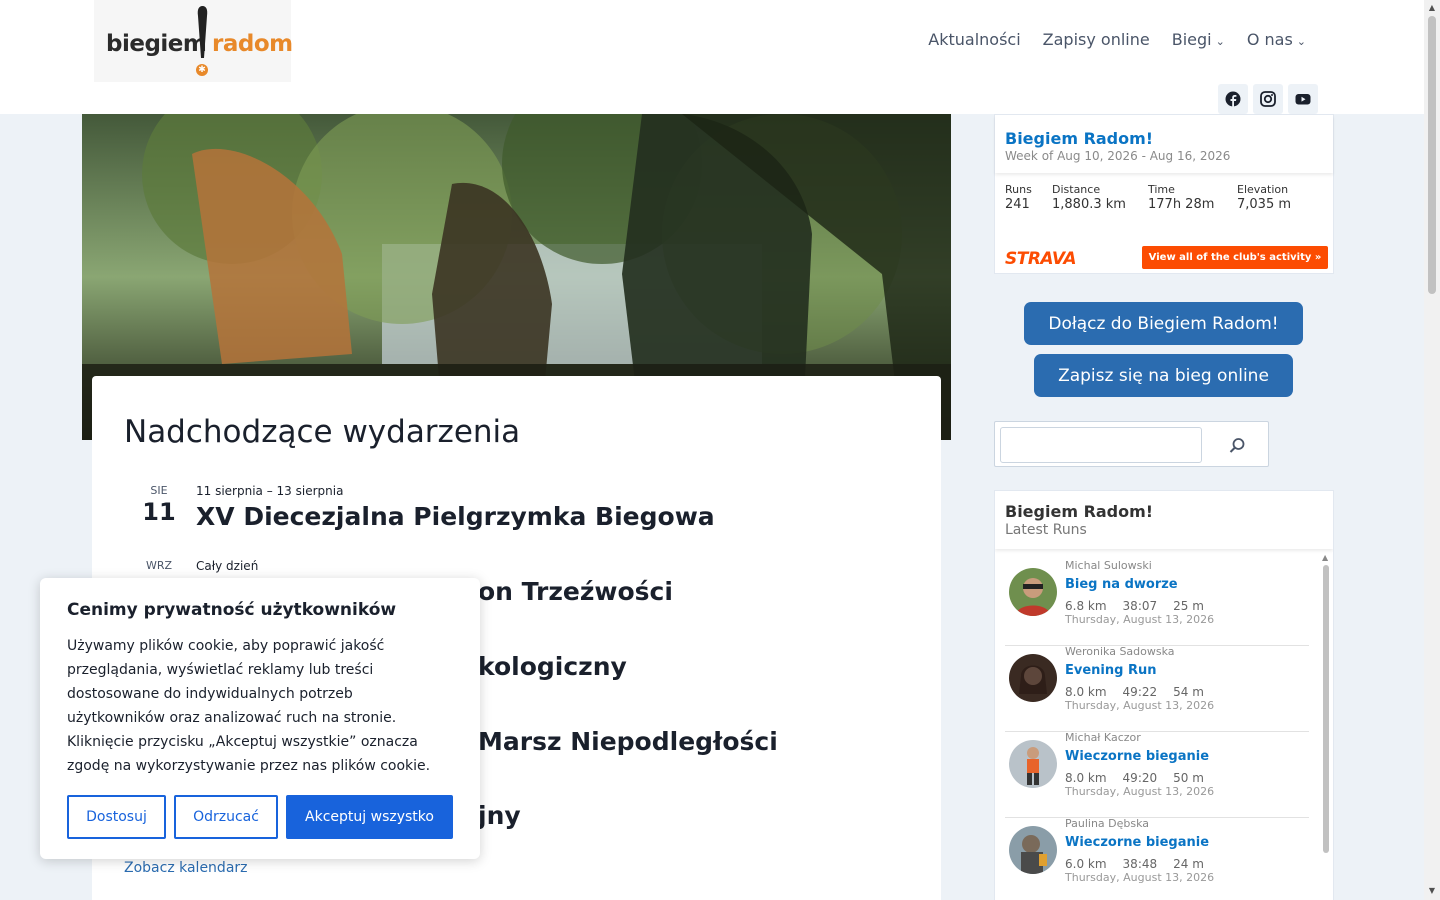  I want to click on activity-name: Evening Run, so click(1111, 670).